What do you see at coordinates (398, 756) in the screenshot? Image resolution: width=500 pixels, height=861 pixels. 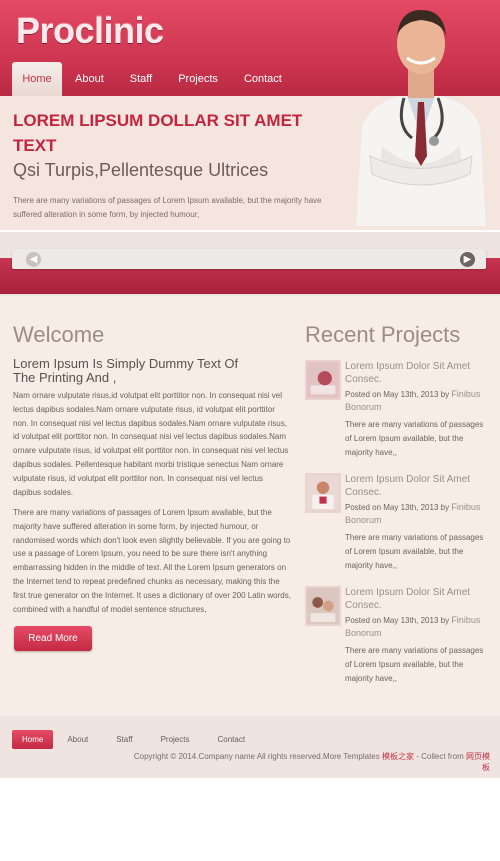 I see `templates-link: 模板之家` at bounding box center [398, 756].